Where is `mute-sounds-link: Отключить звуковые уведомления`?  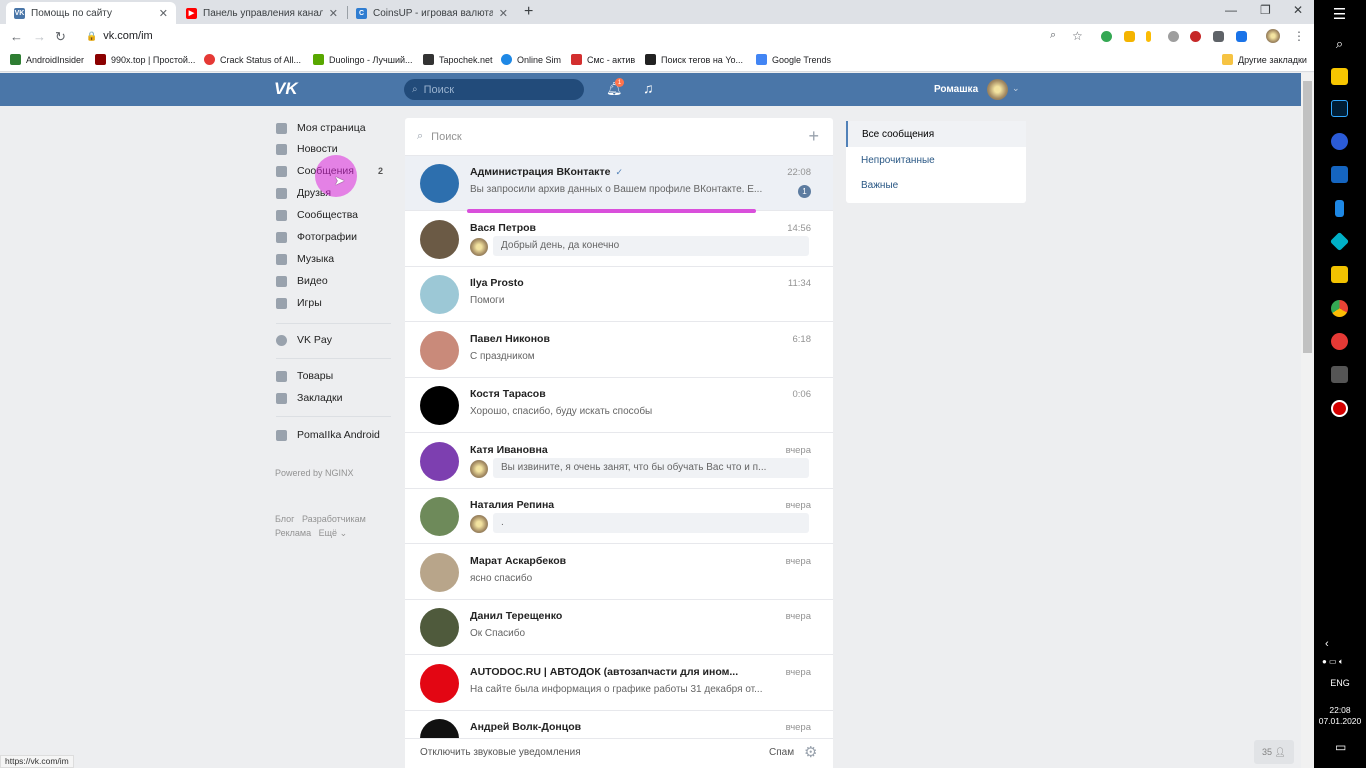
mute-sounds-link: Отключить звуковые уведомления is located at coordinates (500, 752).